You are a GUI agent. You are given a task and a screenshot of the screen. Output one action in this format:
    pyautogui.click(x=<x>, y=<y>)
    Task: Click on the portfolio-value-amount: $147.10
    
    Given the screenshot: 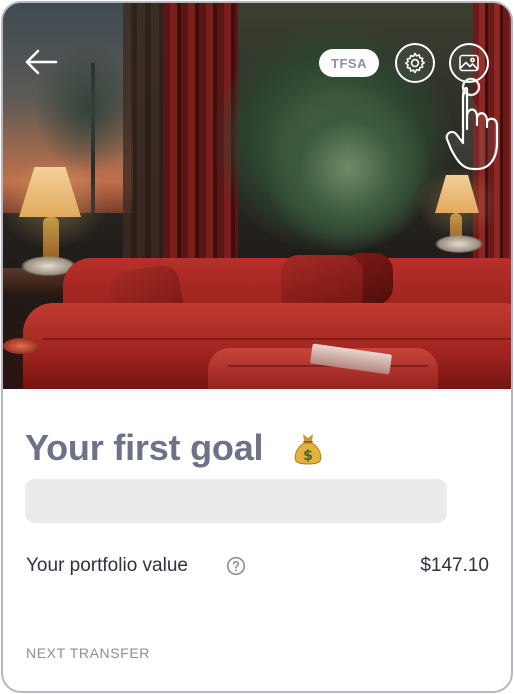 What is the action you would take?
    pyautogui.click(x=454, y=565)
    